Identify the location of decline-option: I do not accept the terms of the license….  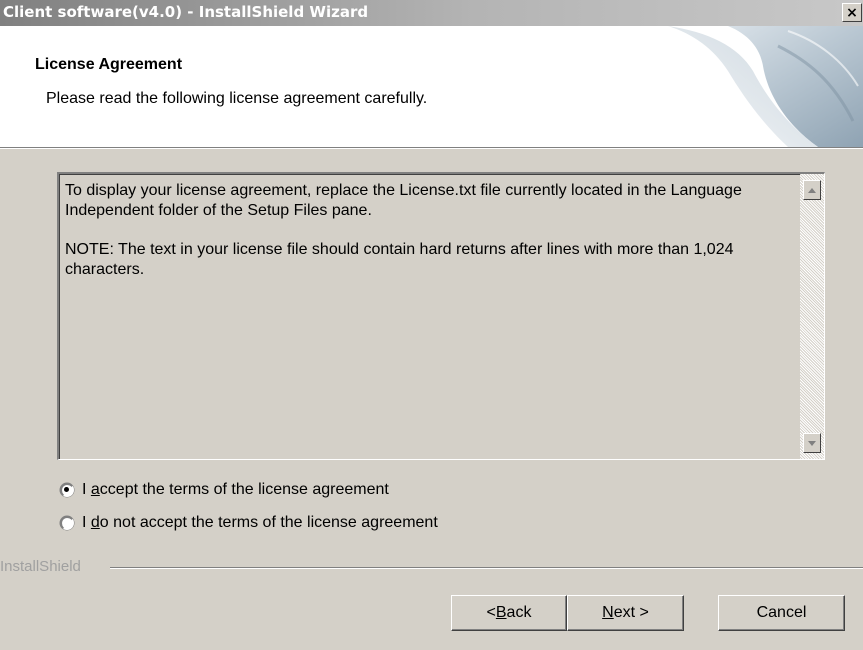
(249, 523).